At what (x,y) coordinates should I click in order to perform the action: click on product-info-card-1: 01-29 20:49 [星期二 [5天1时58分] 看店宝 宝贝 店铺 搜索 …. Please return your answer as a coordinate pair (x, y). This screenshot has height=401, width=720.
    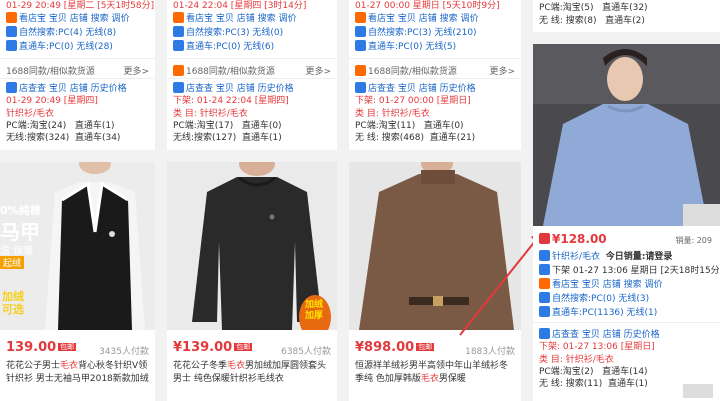
    Looking at the image, I should click on (77, 75).